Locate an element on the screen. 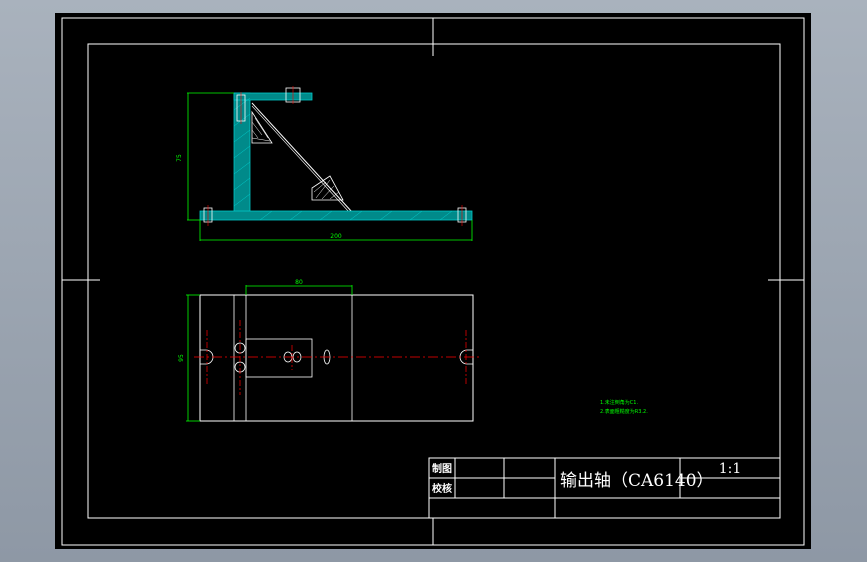  slot-width-dimension-text: 80 is located at coordinates (299, 282).